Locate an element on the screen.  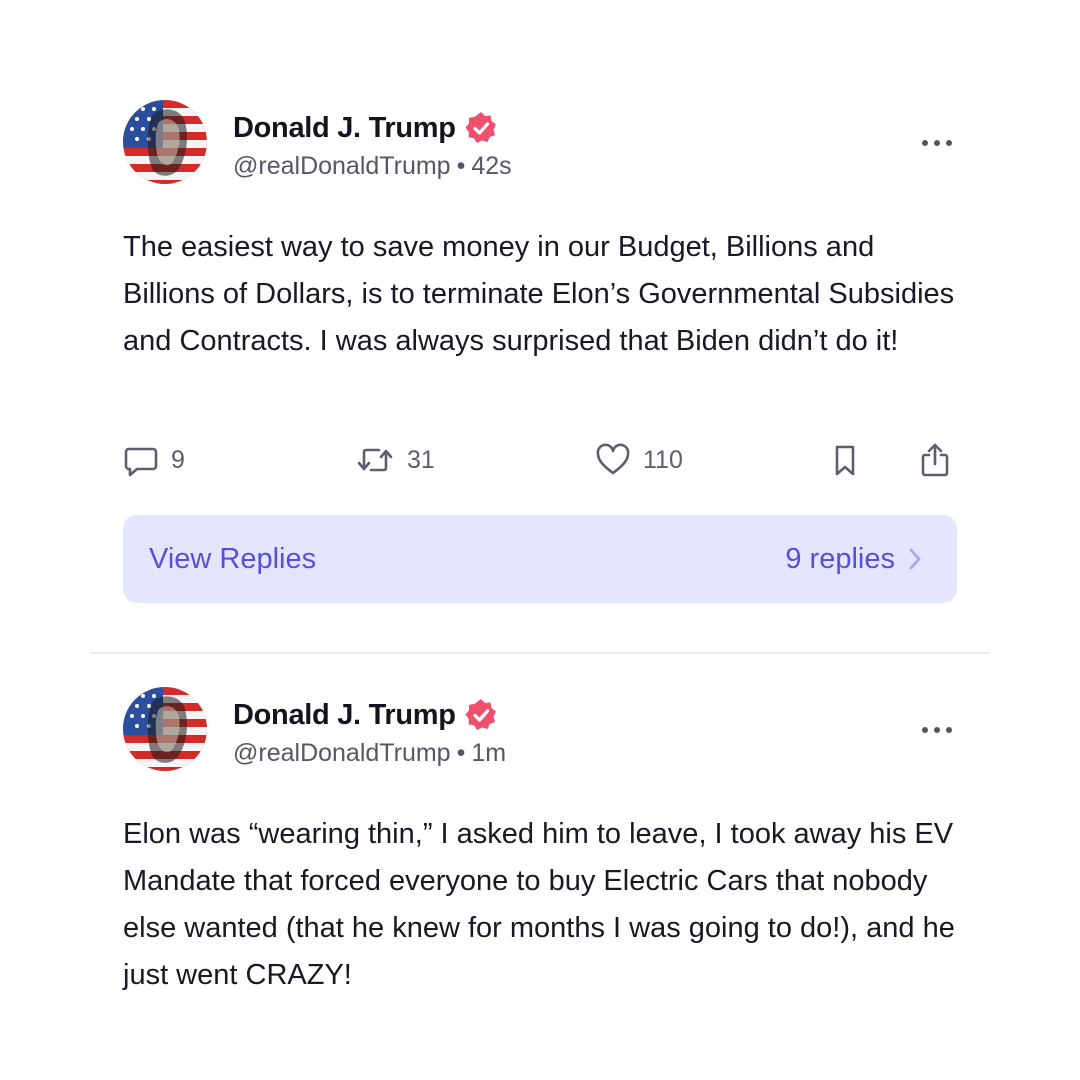
reply-button: 9 is located at coordinates (154, 460).